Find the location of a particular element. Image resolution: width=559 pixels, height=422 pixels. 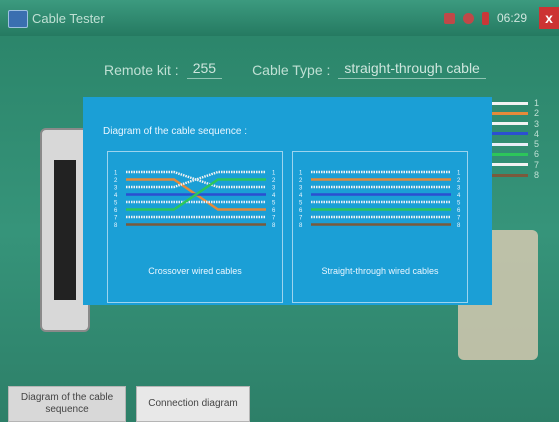

crossover-right-pin-2: 2 is located at coordinates (274, 181).